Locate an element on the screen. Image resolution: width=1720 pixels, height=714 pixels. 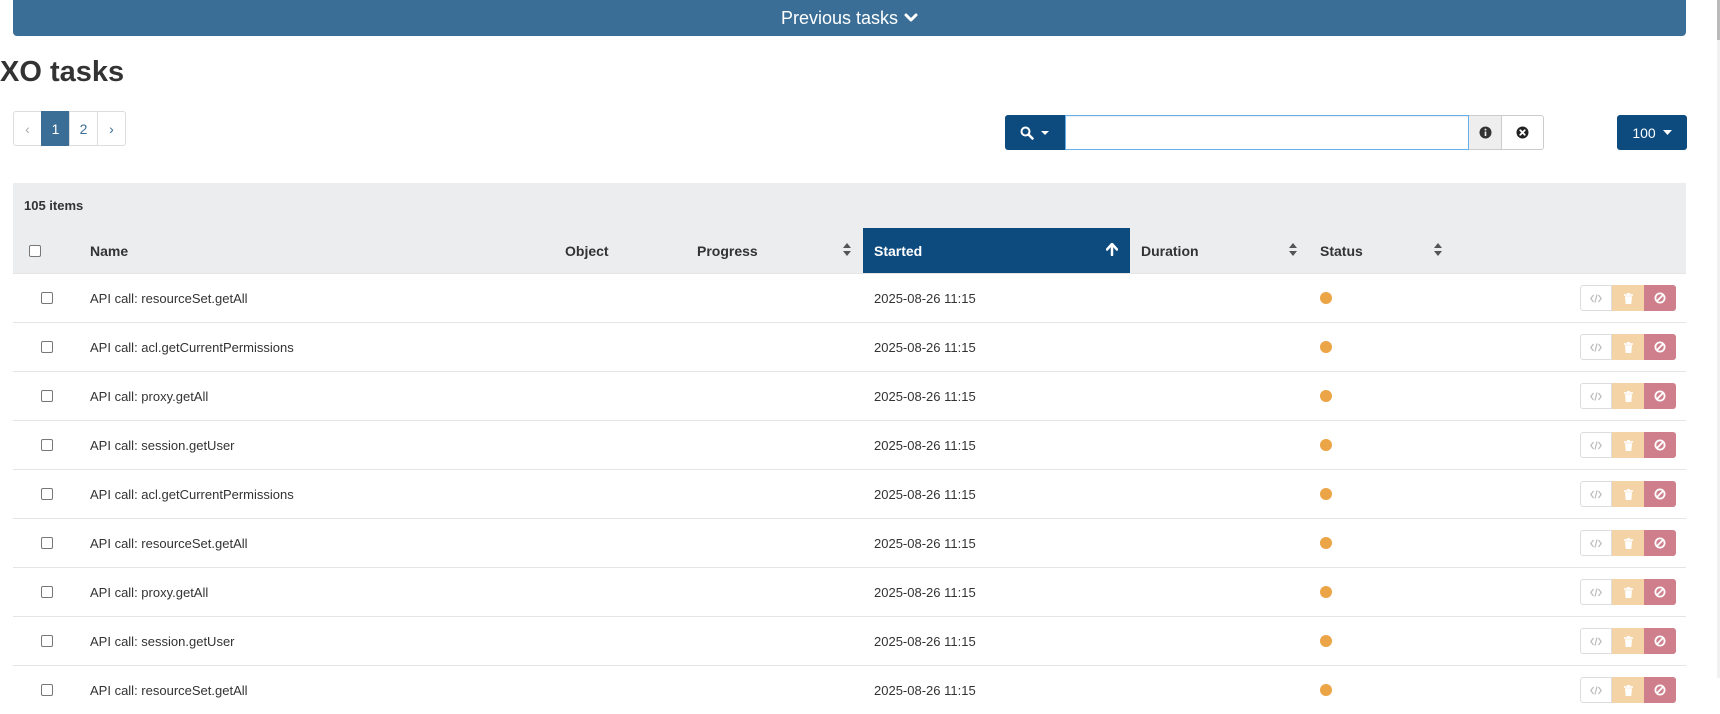
search-icon is located at coordinates (1027, 133).